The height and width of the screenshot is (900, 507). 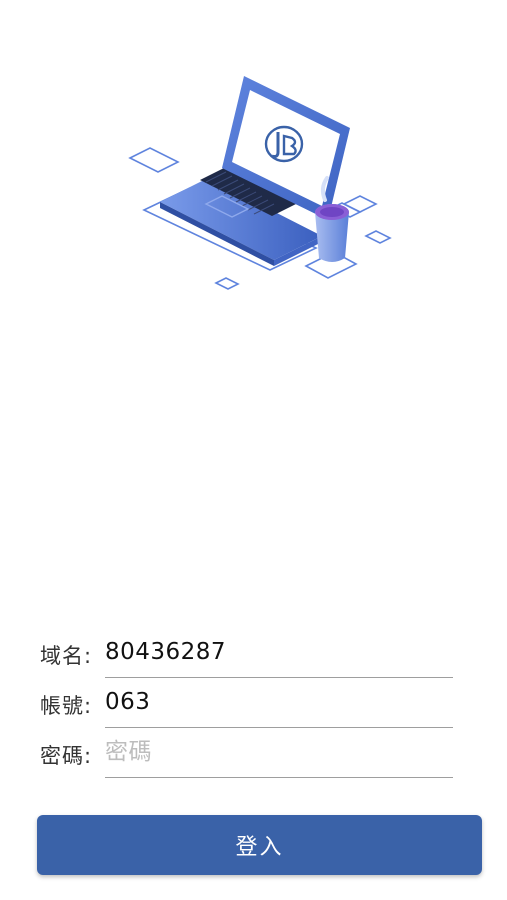 I want to click on laptop-coffee-icon, so click(x=260, y=183).